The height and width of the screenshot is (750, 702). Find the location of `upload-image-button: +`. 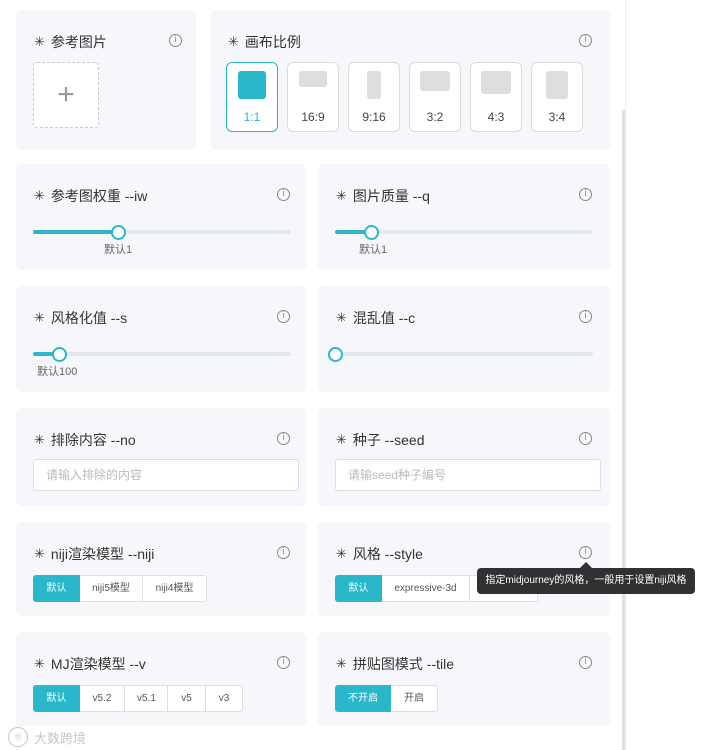

upload-image-button: + is located at coordinates (66, 95).